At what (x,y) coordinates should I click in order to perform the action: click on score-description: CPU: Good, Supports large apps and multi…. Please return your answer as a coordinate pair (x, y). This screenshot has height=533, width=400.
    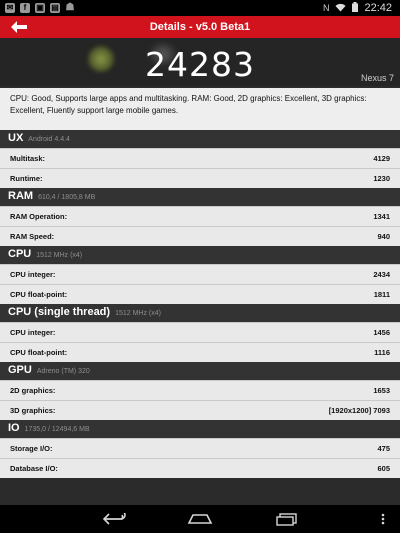
    Looking at the image, I should click on (200, 109).